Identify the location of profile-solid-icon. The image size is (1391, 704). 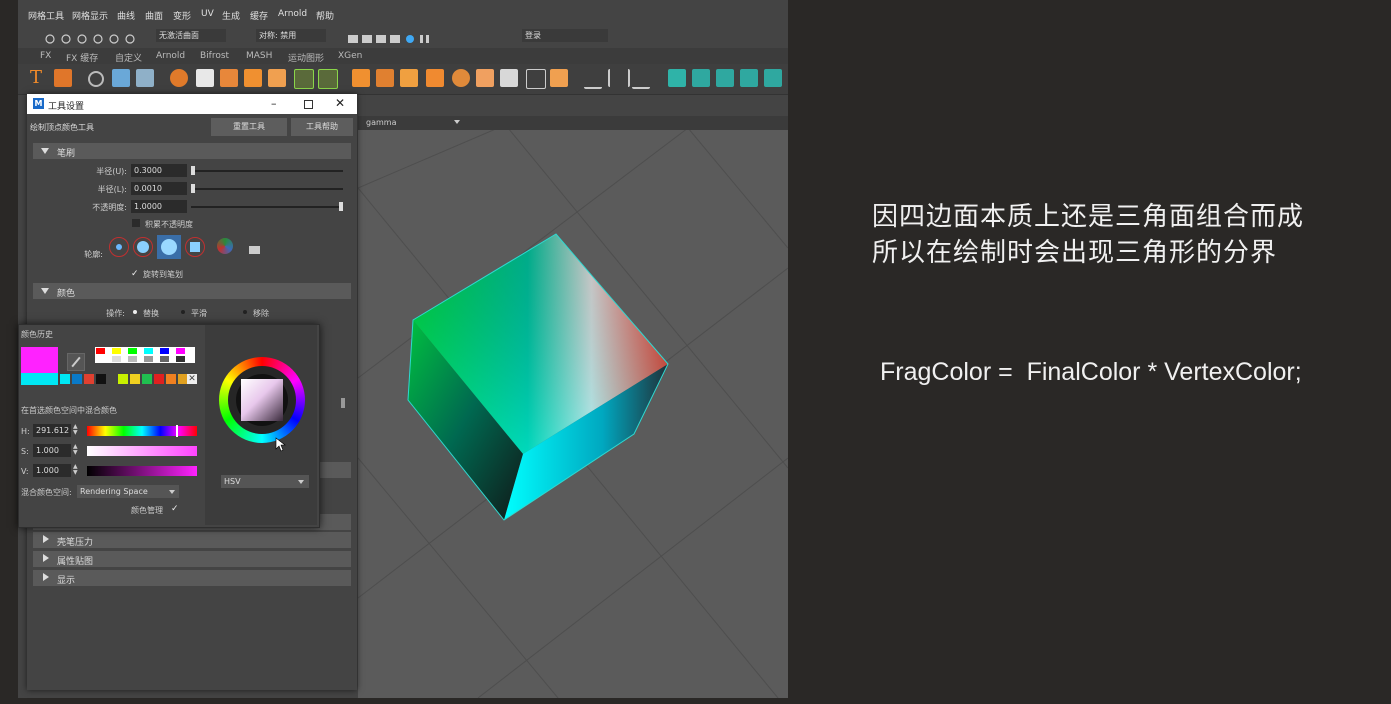
(169, 247).